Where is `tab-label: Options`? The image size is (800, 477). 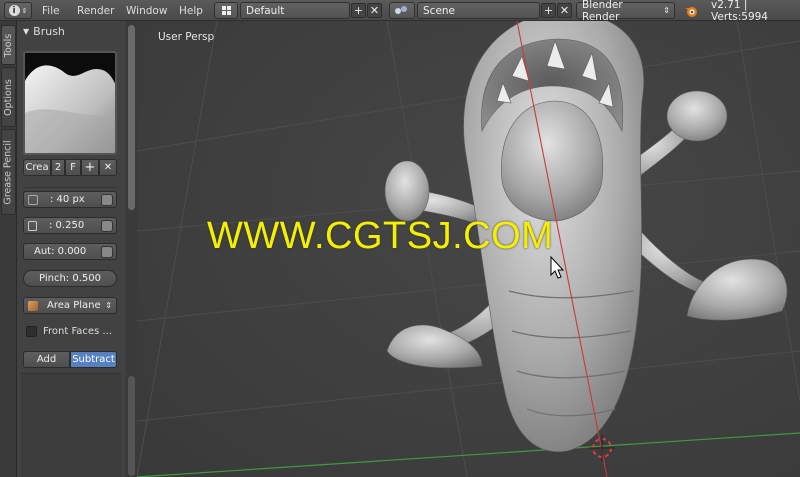
tab-label: Options is located at coordinates (8, 97).